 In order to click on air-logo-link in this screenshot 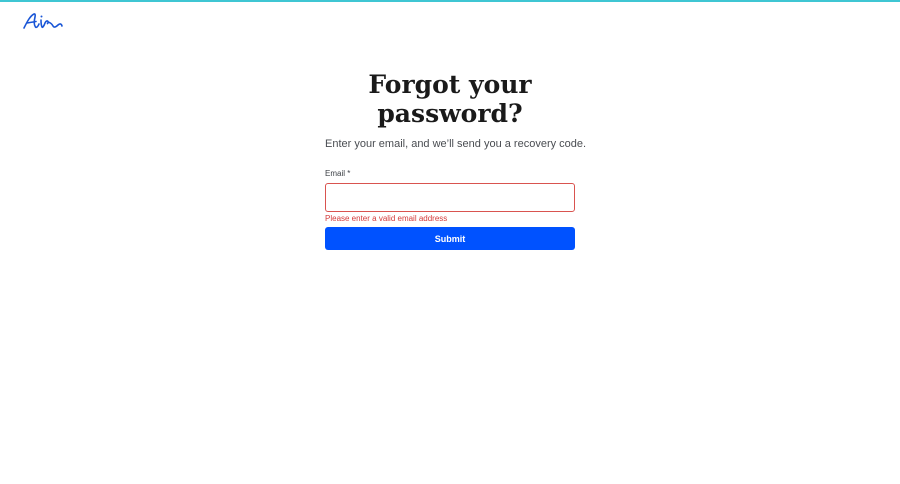, I will do `click(43, 21)`.